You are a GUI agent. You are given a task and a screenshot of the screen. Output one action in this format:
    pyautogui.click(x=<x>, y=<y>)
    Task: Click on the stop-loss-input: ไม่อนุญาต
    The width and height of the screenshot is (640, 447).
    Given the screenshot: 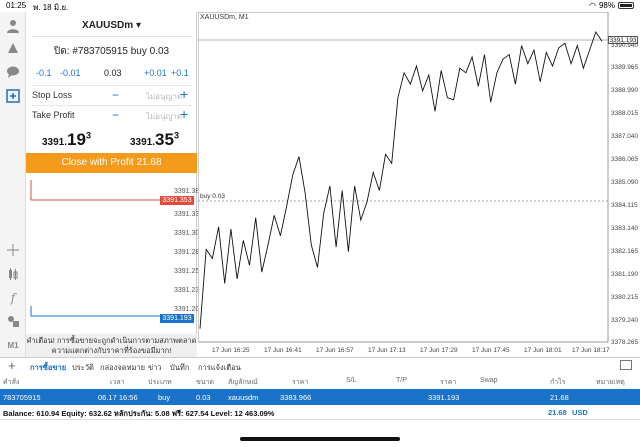 What is the action you would take?
    pyautogui.click(x=164, y=96)
    